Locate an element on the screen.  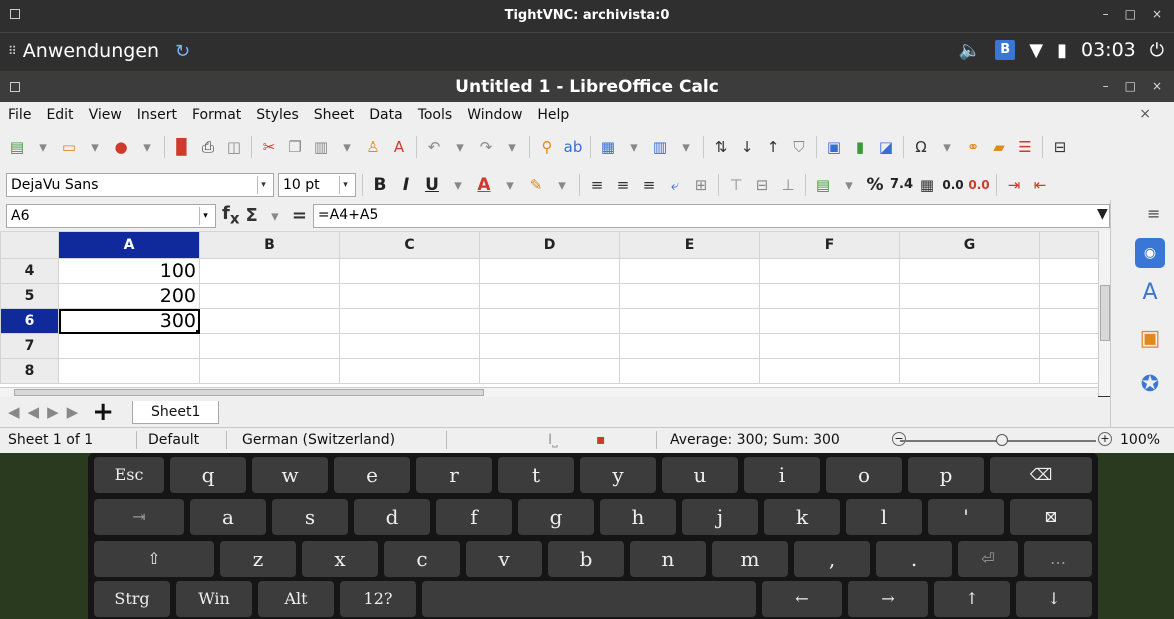
align-middle-icon: ⊟ is located at coordinates (762, 185).